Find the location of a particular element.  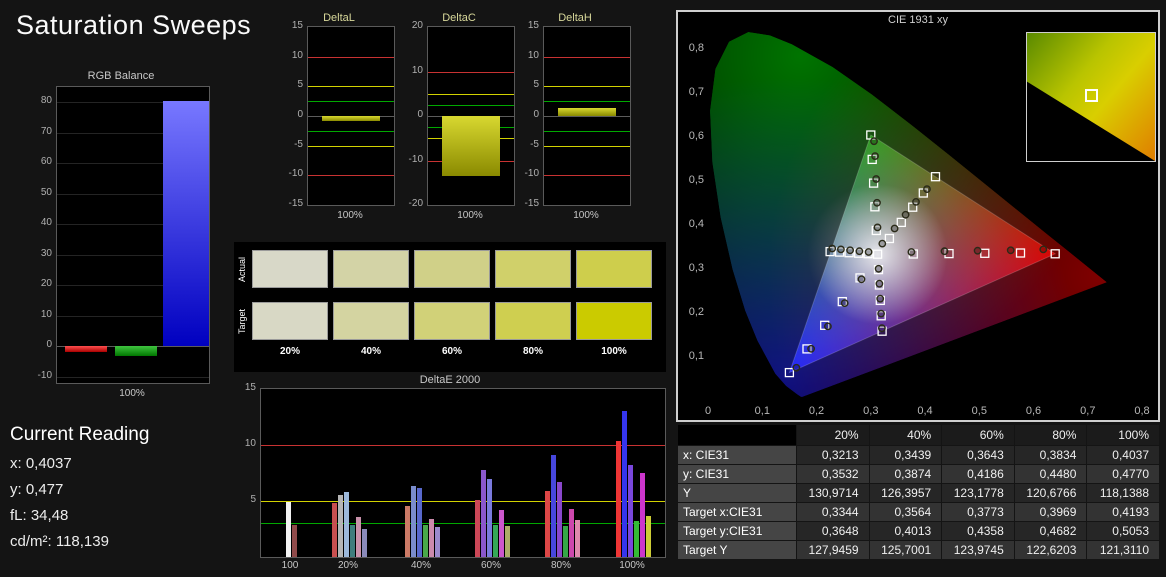

swatch-column-label: 100% is located at coordinates (614, 351).